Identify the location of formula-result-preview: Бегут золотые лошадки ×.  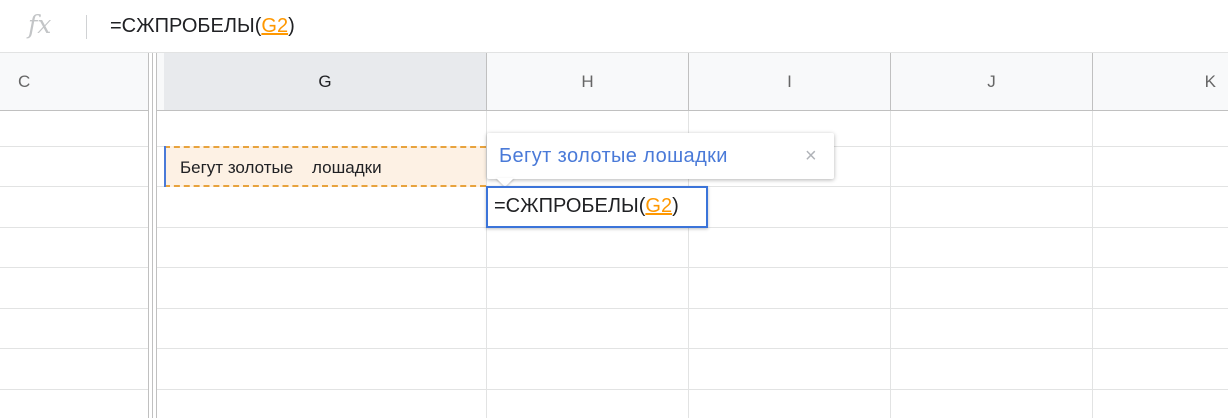
(660, 156).